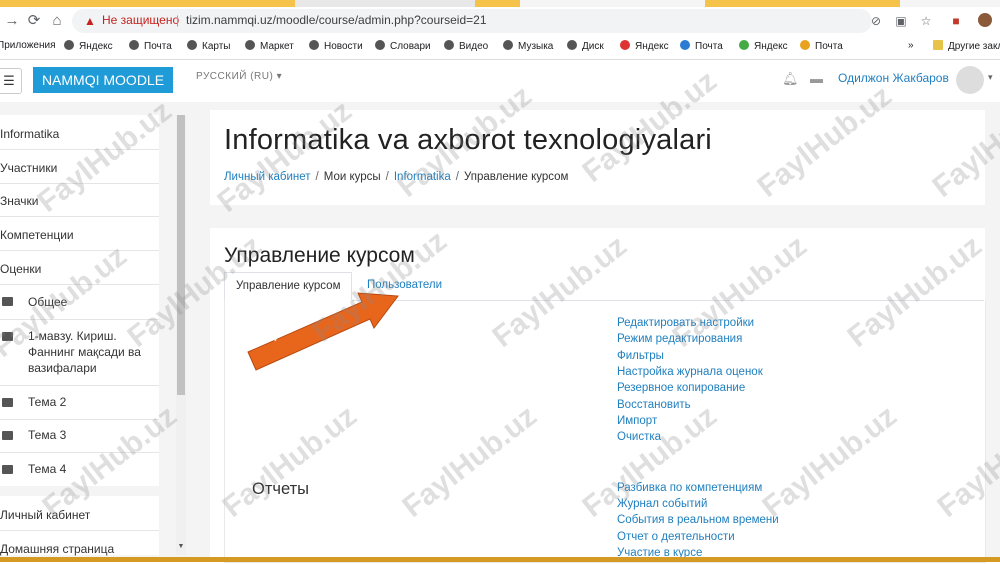 The image size is (1000, 564). What do you see at coordinates (690, 372) in the screenshot?
I see `link-gradebook-setup: Настройка журнала оценок` at bounding box center [690, 372].